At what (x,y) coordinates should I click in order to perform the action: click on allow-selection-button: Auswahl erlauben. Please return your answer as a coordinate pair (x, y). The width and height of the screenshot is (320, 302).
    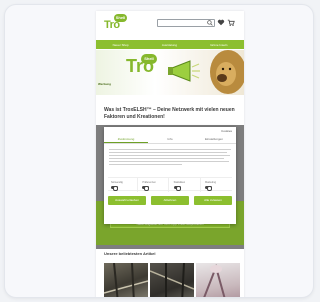
    Looking at the image, I should click on (127, 200).